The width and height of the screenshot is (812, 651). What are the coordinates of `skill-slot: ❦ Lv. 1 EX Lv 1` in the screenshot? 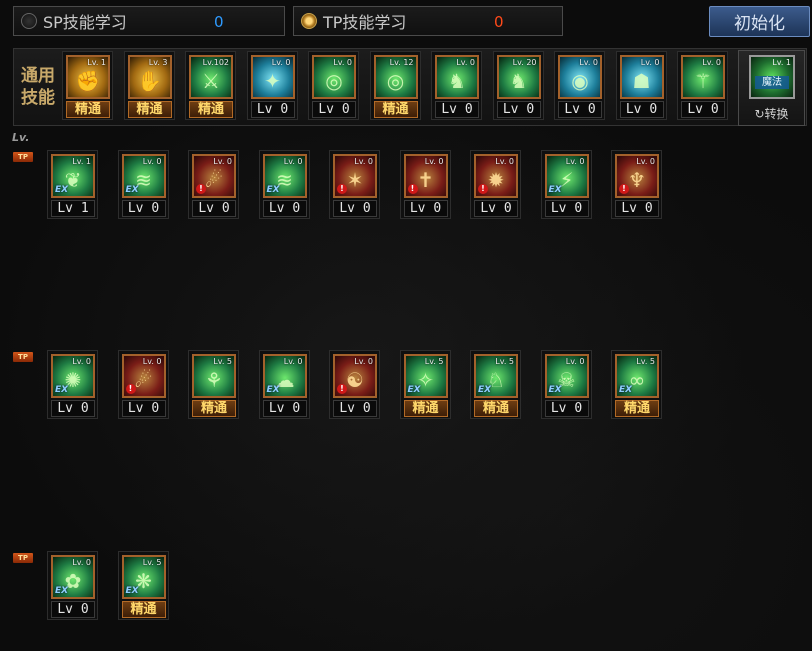 It's located at (72, 184).